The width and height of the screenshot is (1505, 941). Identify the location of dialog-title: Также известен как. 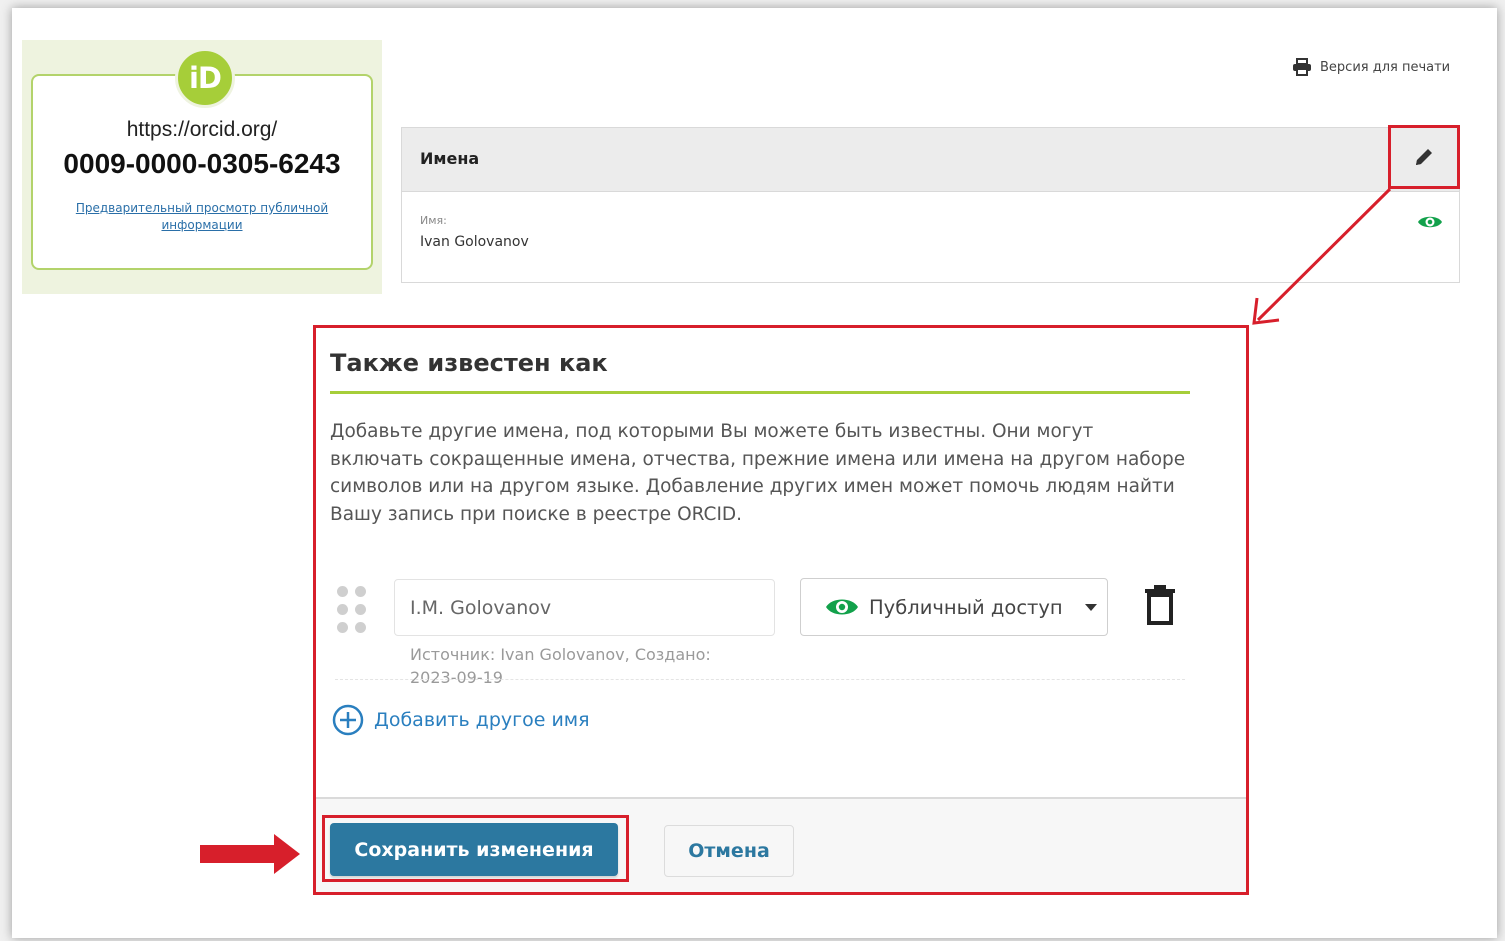
(469, 363).